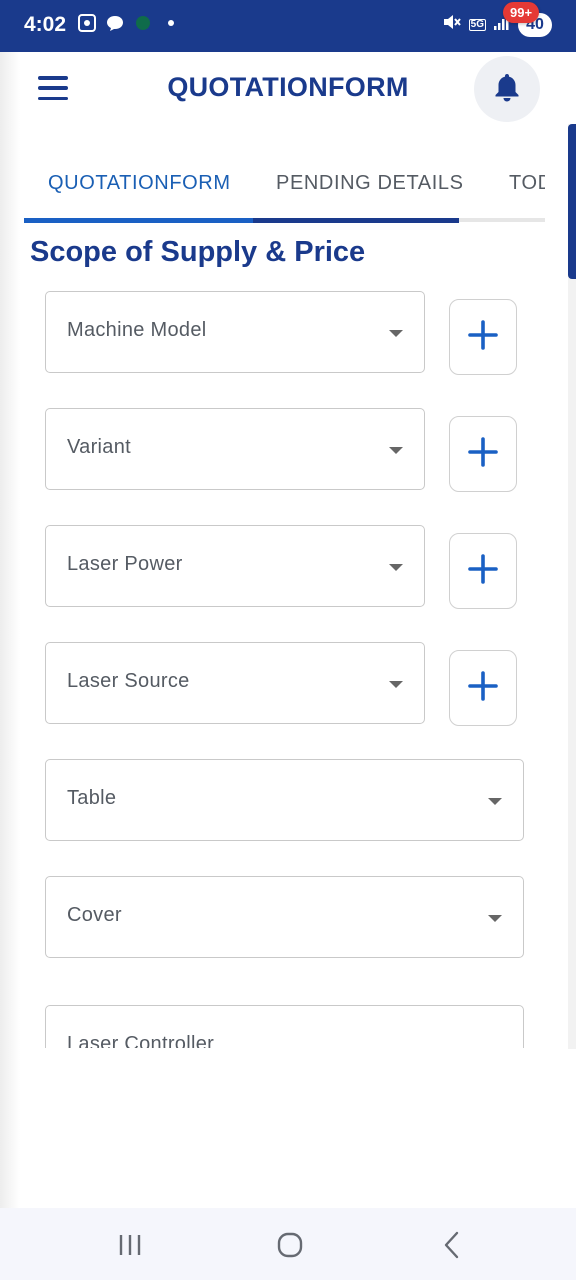  I want to click on add-laser-power-button, so click(483, 571).